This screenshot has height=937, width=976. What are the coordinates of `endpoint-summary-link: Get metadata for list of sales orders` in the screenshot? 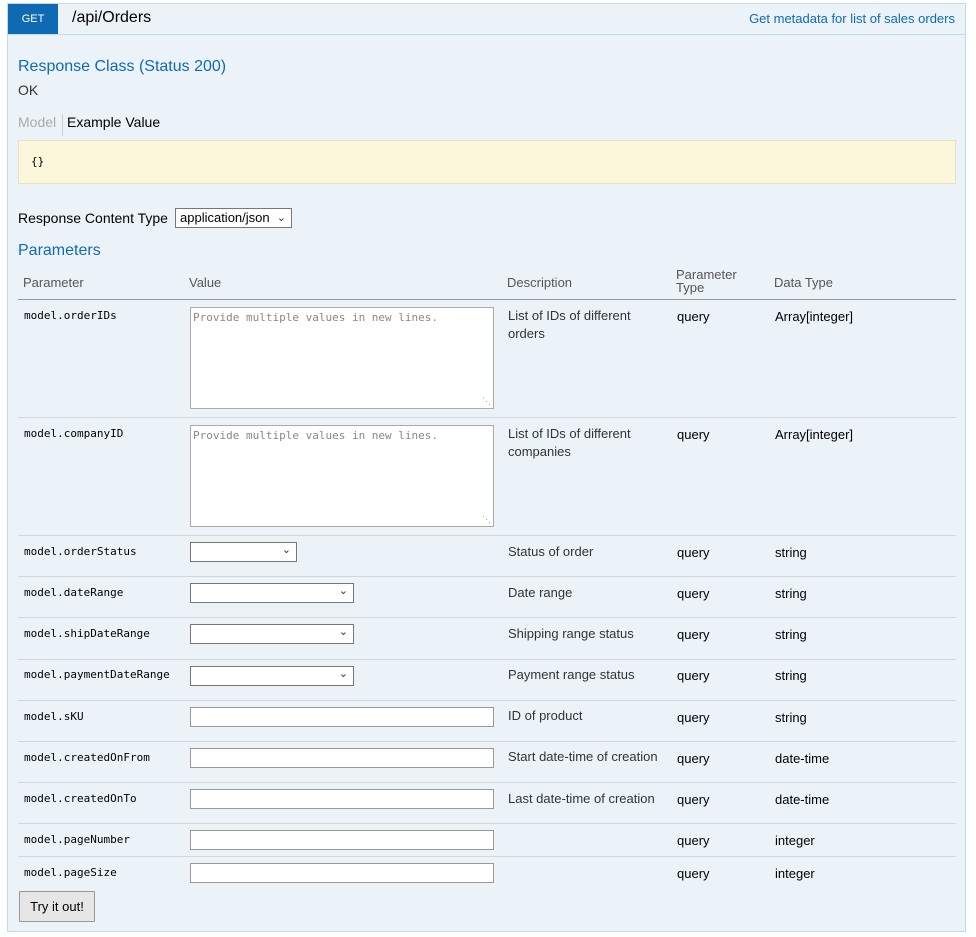 It's located at (852, 18).